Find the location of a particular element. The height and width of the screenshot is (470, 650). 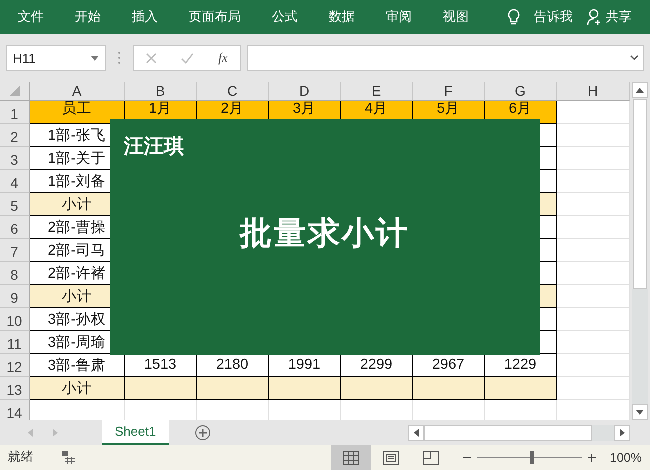

view-button is located at coordinates (351, 457).